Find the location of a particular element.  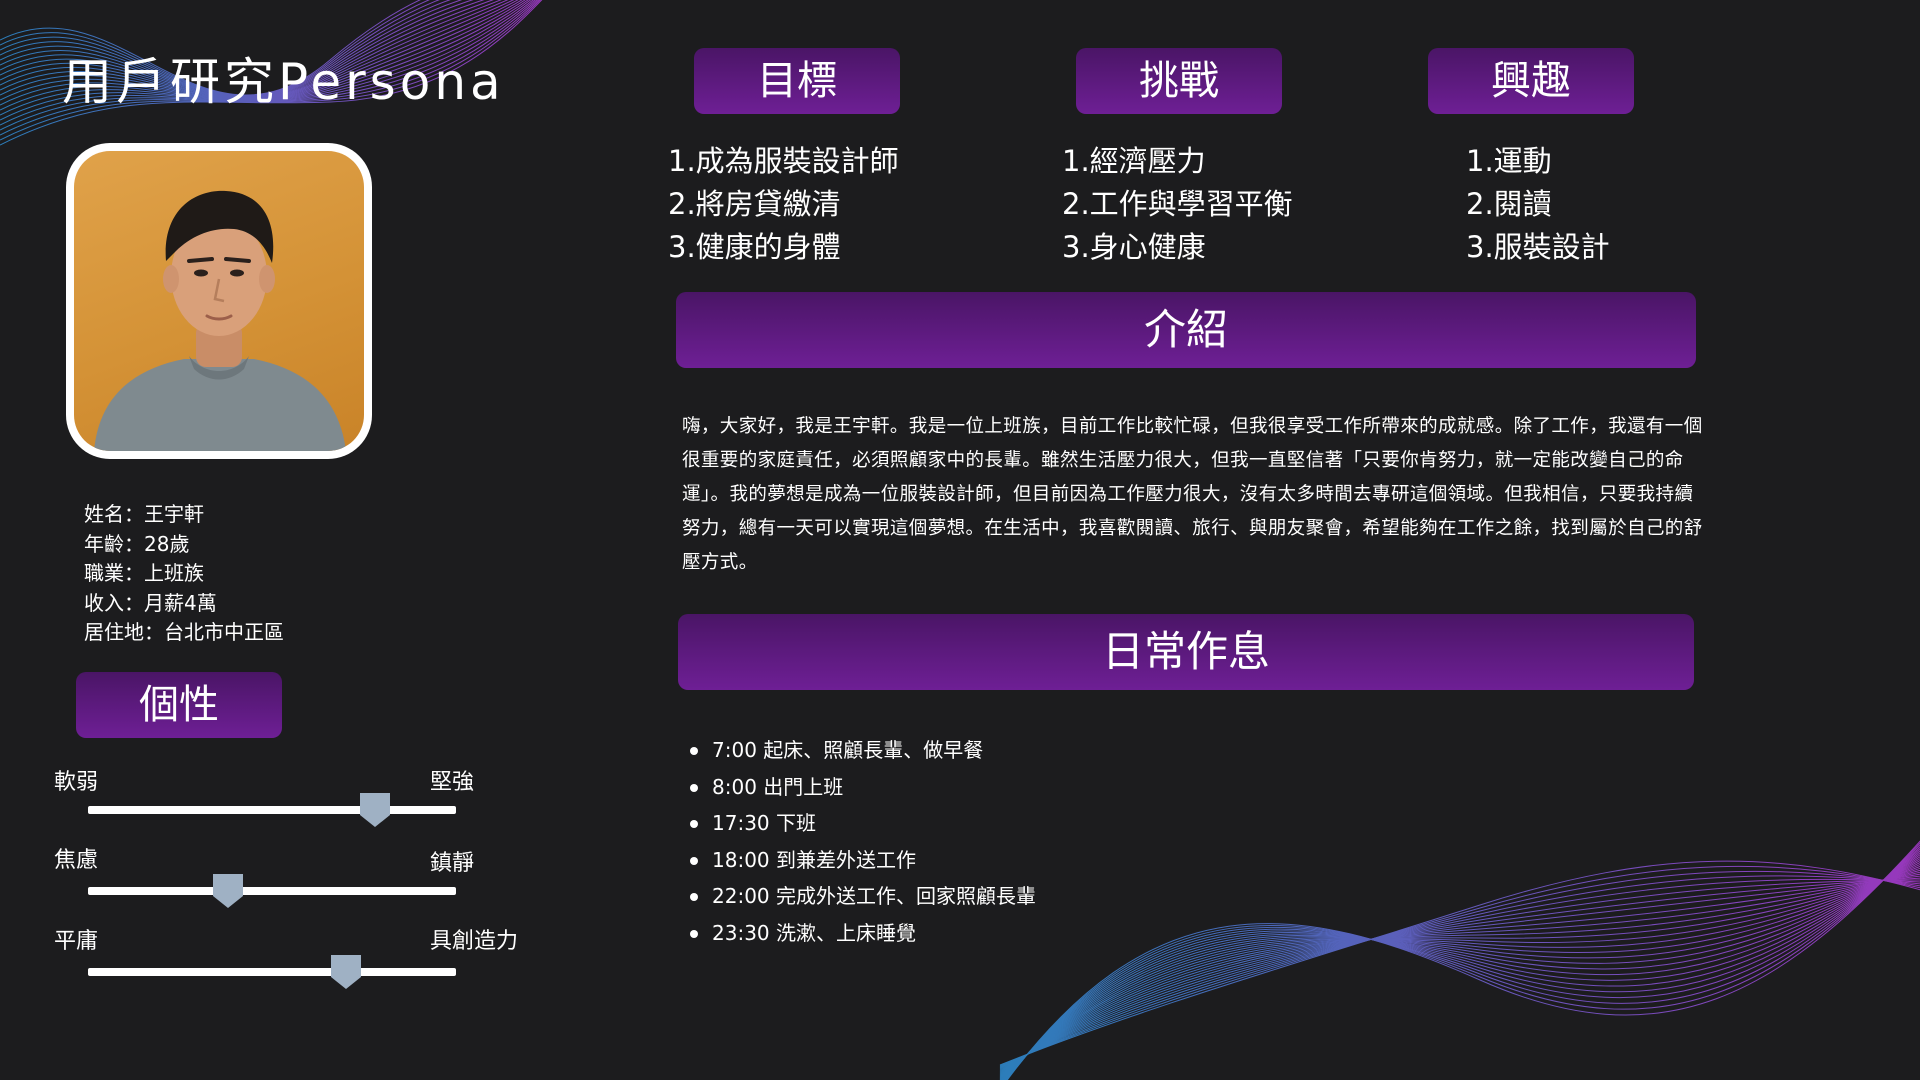

list-item: 3.身心健康 is located at coordinates (1134, 247).